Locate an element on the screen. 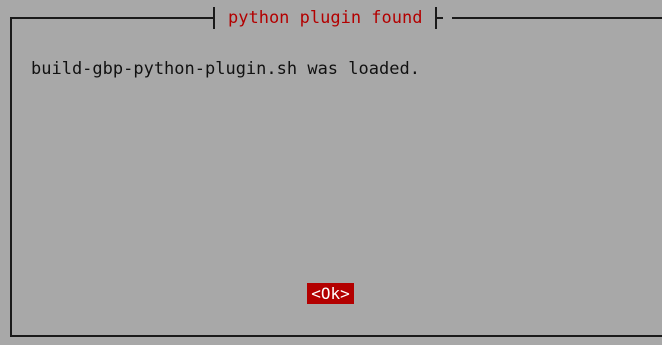 The width and height of the screenshot is (662, 345). title-right-bracket is located at coordinates (439, 18).